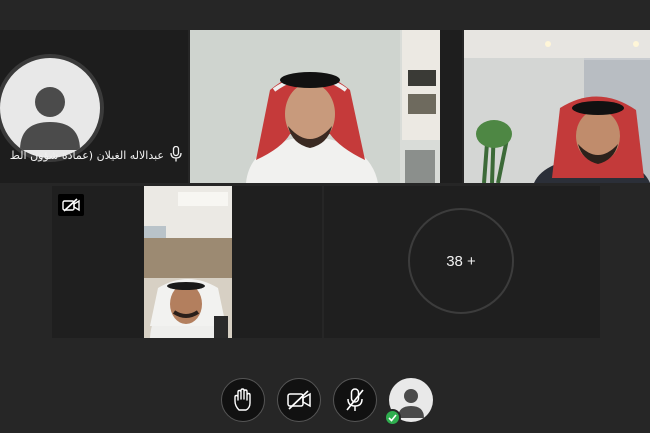 The width and height of the screenshot is (650, 433). I want to click on more-participants-count: 38 +, so click(461, 261).